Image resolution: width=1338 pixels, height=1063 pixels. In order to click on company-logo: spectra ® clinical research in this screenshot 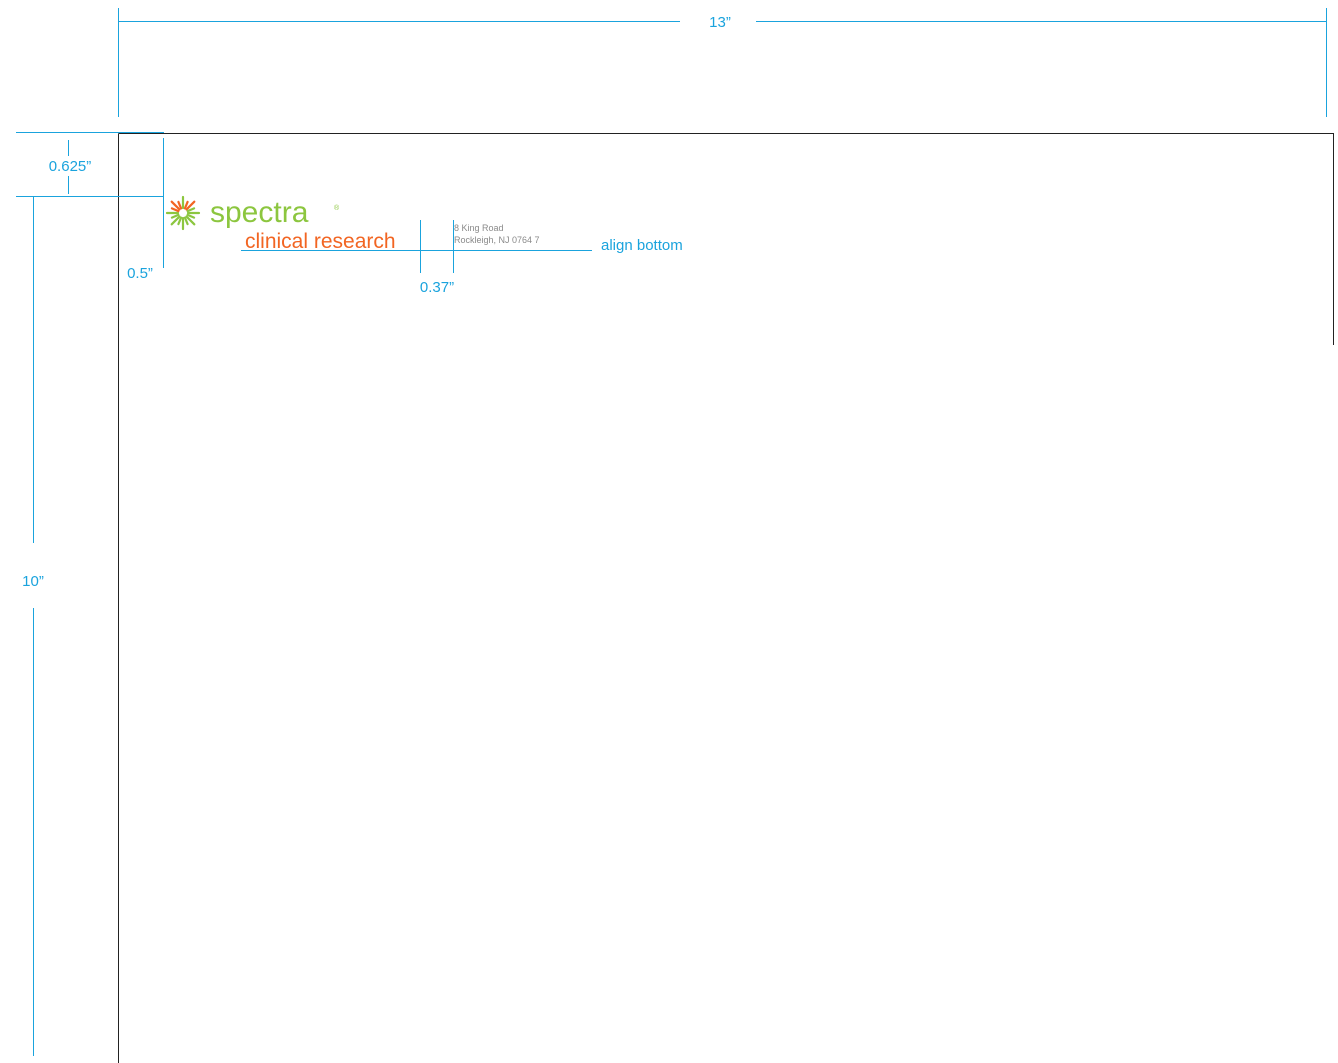, I will do `click(280, 224)`.